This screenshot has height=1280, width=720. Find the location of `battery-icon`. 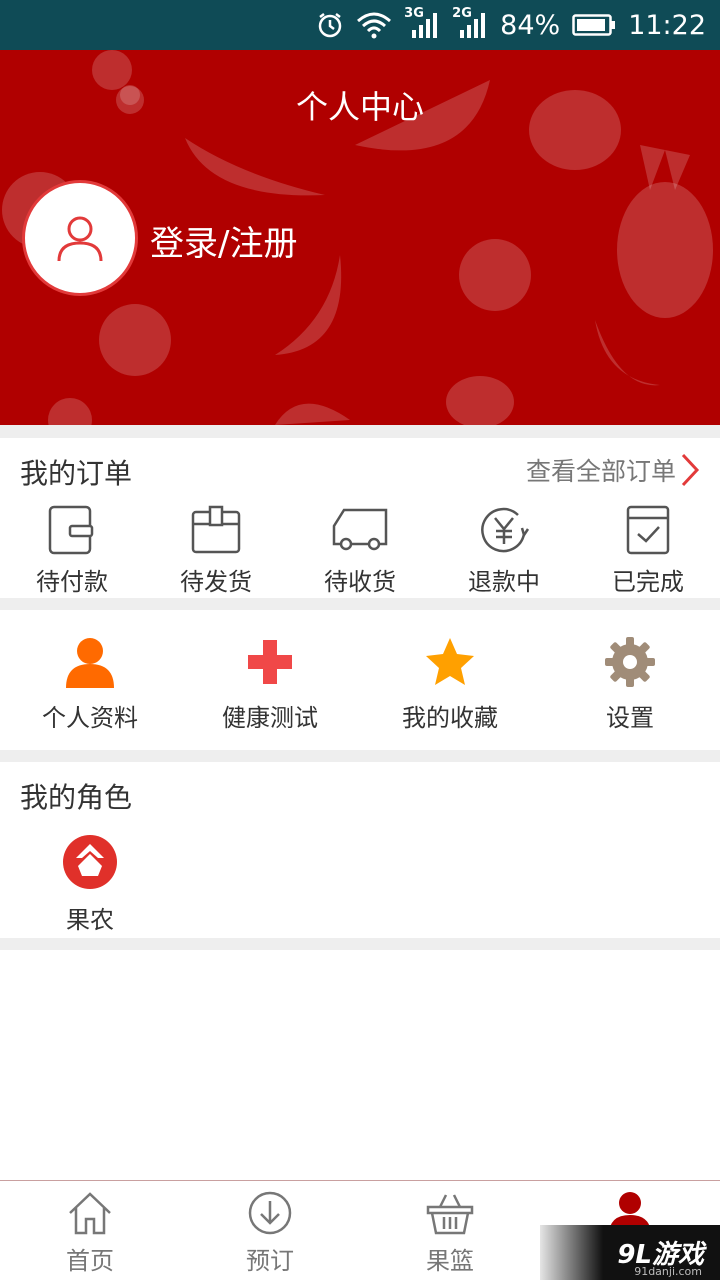

battery-icon is located at coordinates (594, 25).